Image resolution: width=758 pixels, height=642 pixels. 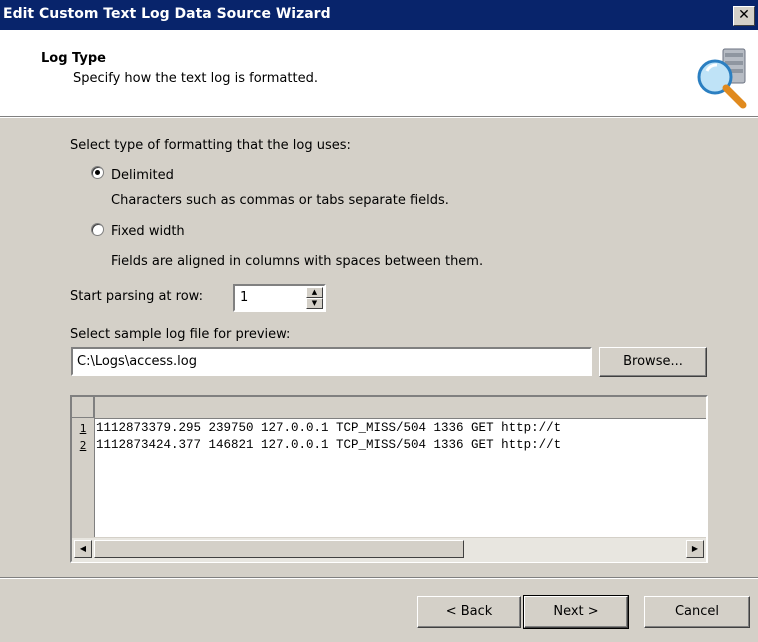 I want to click on start-row-label: Start parsing at row:, so click(x=136, y=296).